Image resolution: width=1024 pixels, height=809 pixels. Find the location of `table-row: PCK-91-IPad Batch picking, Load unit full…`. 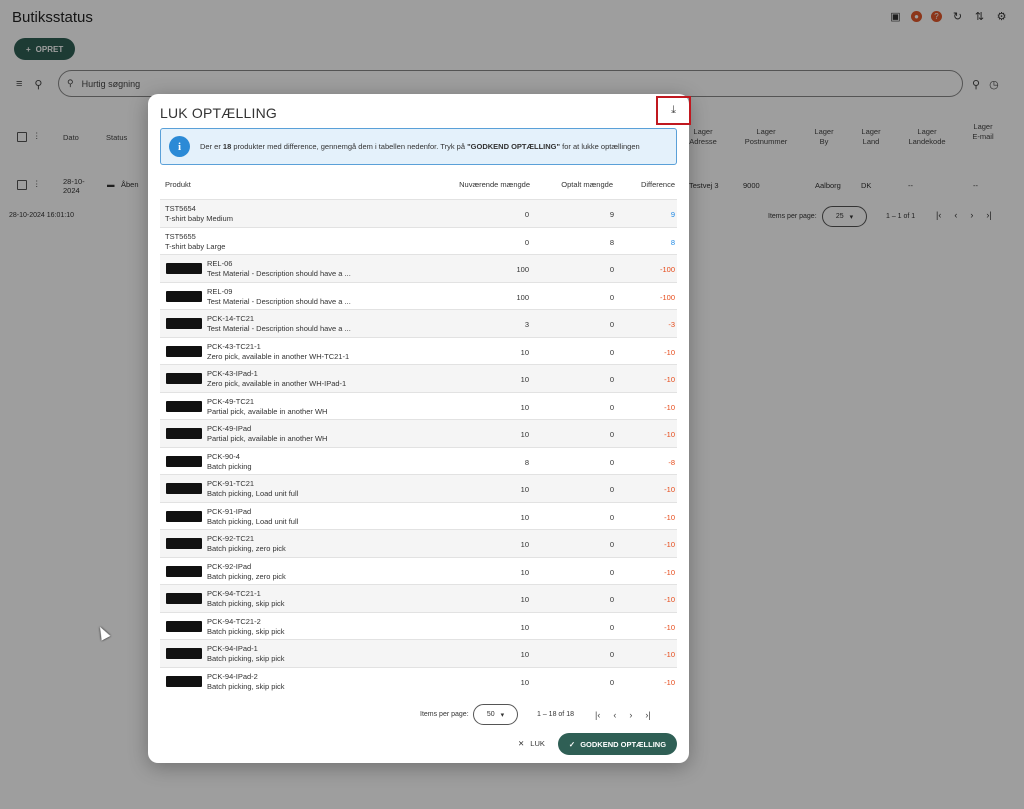

table-row: PCK-91-IPad Batch picking, Load unit full… is located at coordinates (418, 515).